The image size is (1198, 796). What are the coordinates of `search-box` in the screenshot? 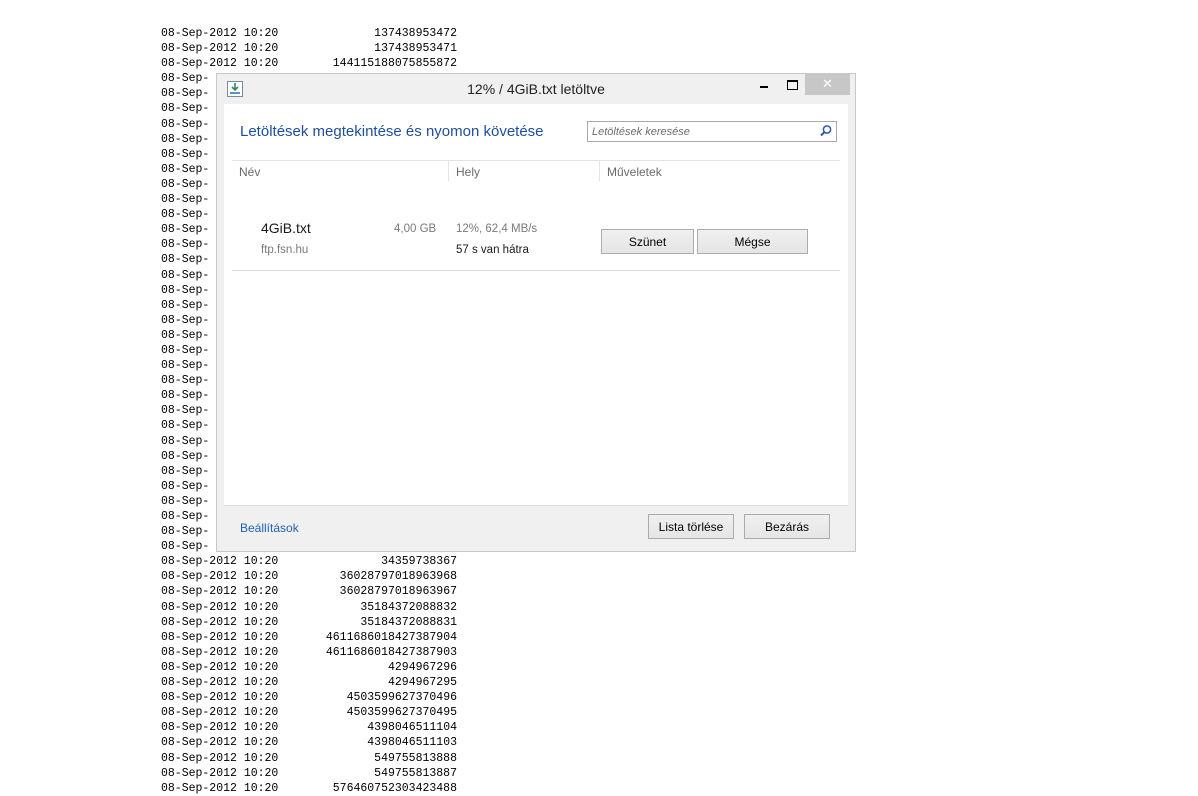 It's located at (712, 131).